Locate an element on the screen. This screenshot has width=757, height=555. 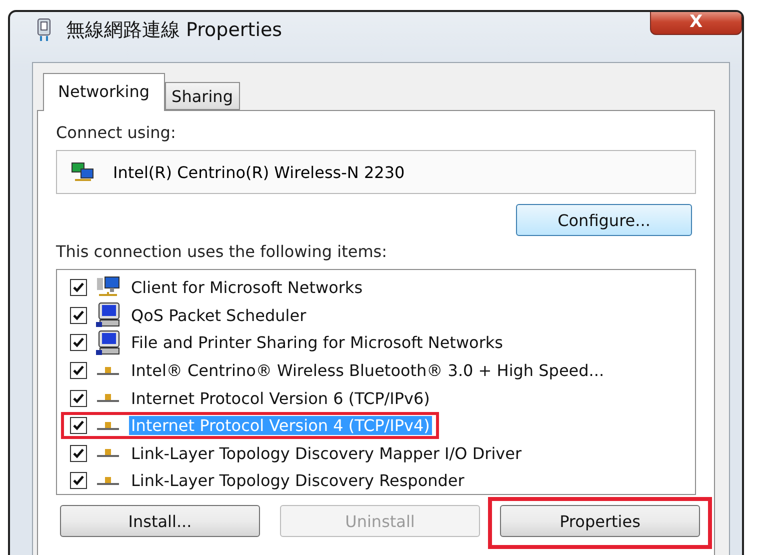
list-item: Link-Layer Topology Discovery Mapper I/O Driver is located at coordinates (326, 453).